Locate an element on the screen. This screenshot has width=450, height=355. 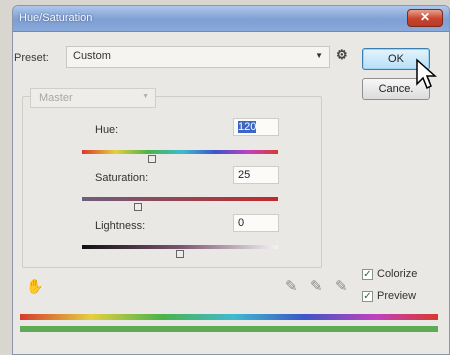
eyedropper-plus-icon: ✎ is located at coordinates (316, 286).